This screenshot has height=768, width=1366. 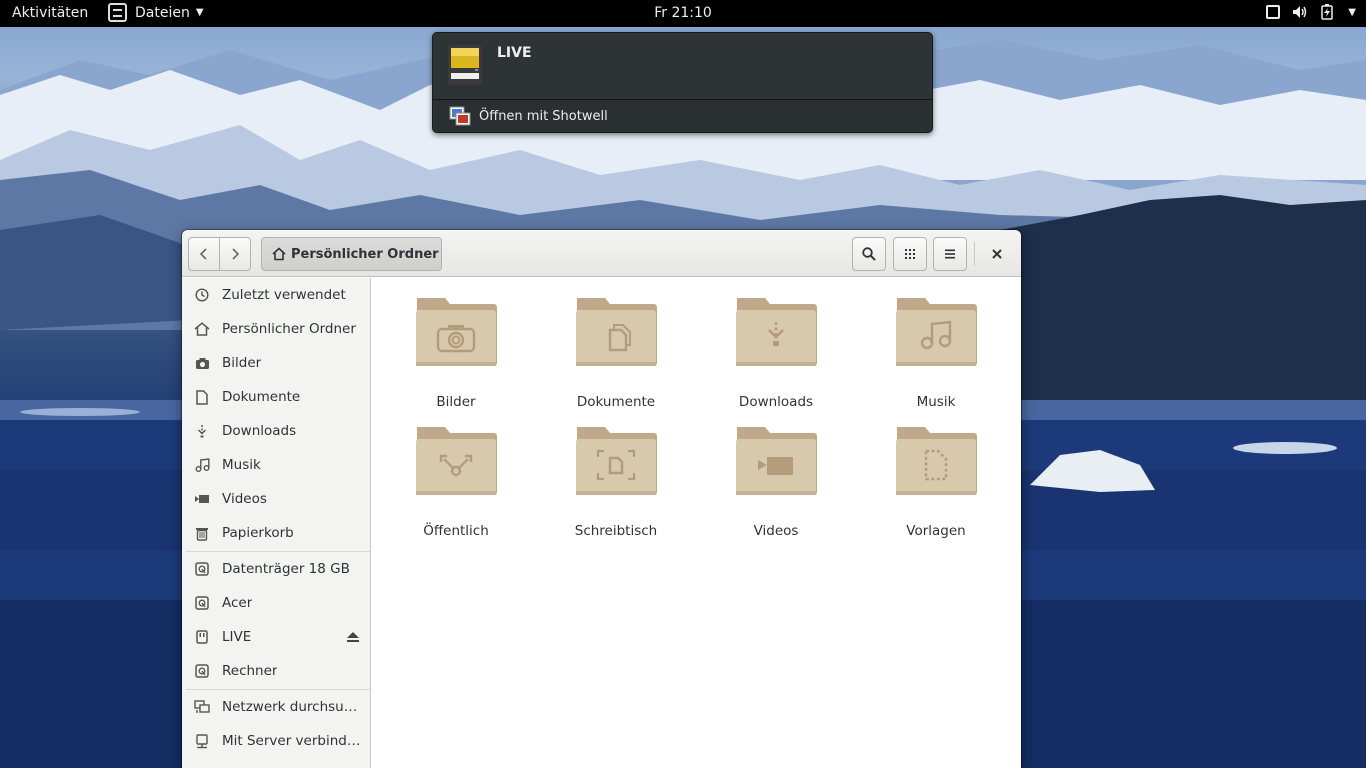 What do you see at coordinates (202, 295) in the screenshot?
I see `clock-icon` at bounding box center [202, 295].